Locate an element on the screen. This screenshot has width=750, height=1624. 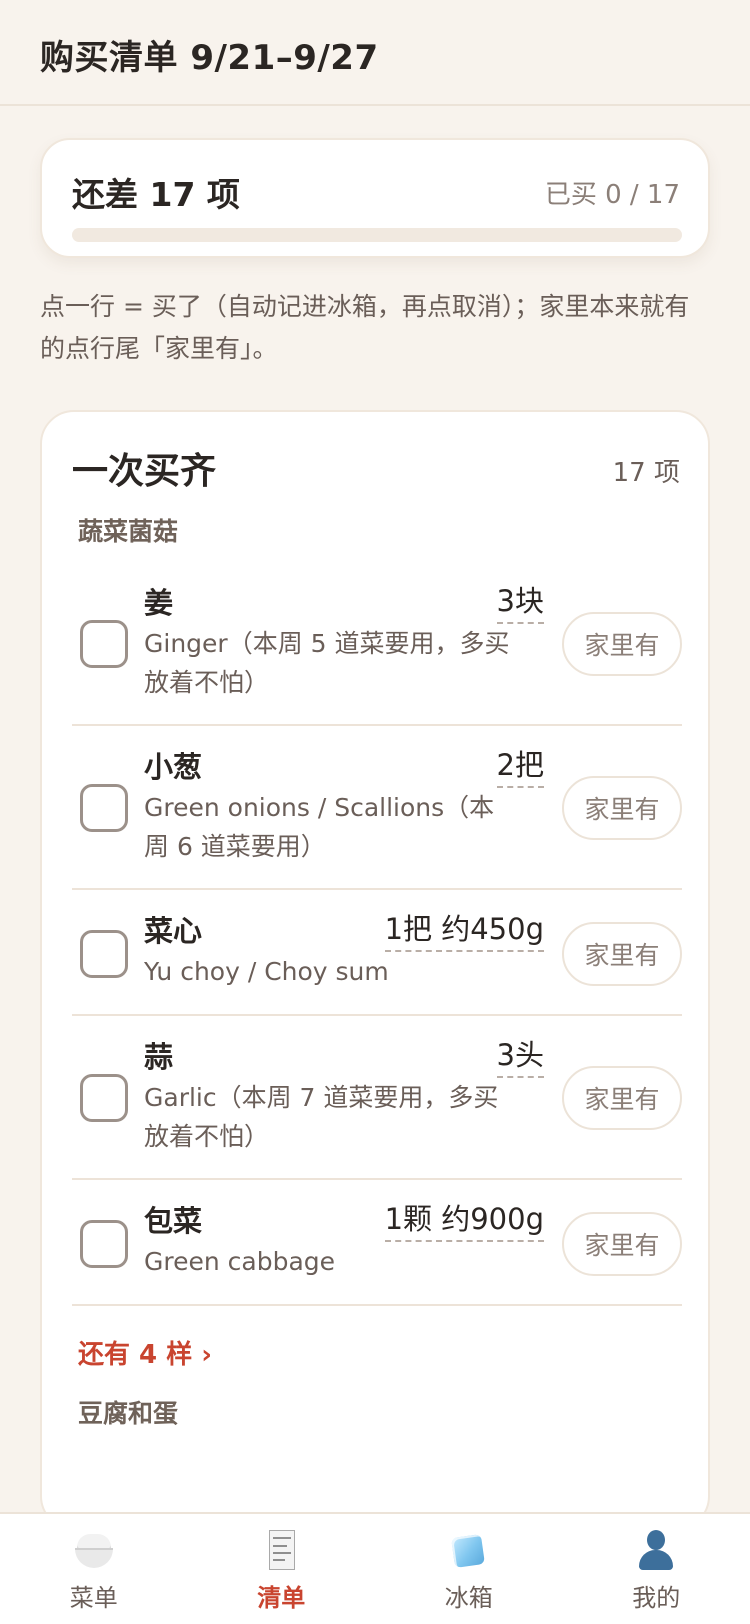
section-count: 17 项 is located at coordinates (646, 473).